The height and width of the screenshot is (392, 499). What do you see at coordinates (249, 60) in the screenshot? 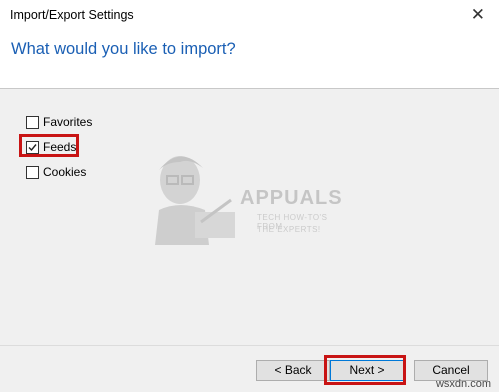
I see `wizard-header: What would you like to import?` at bounding box center [249, 60].